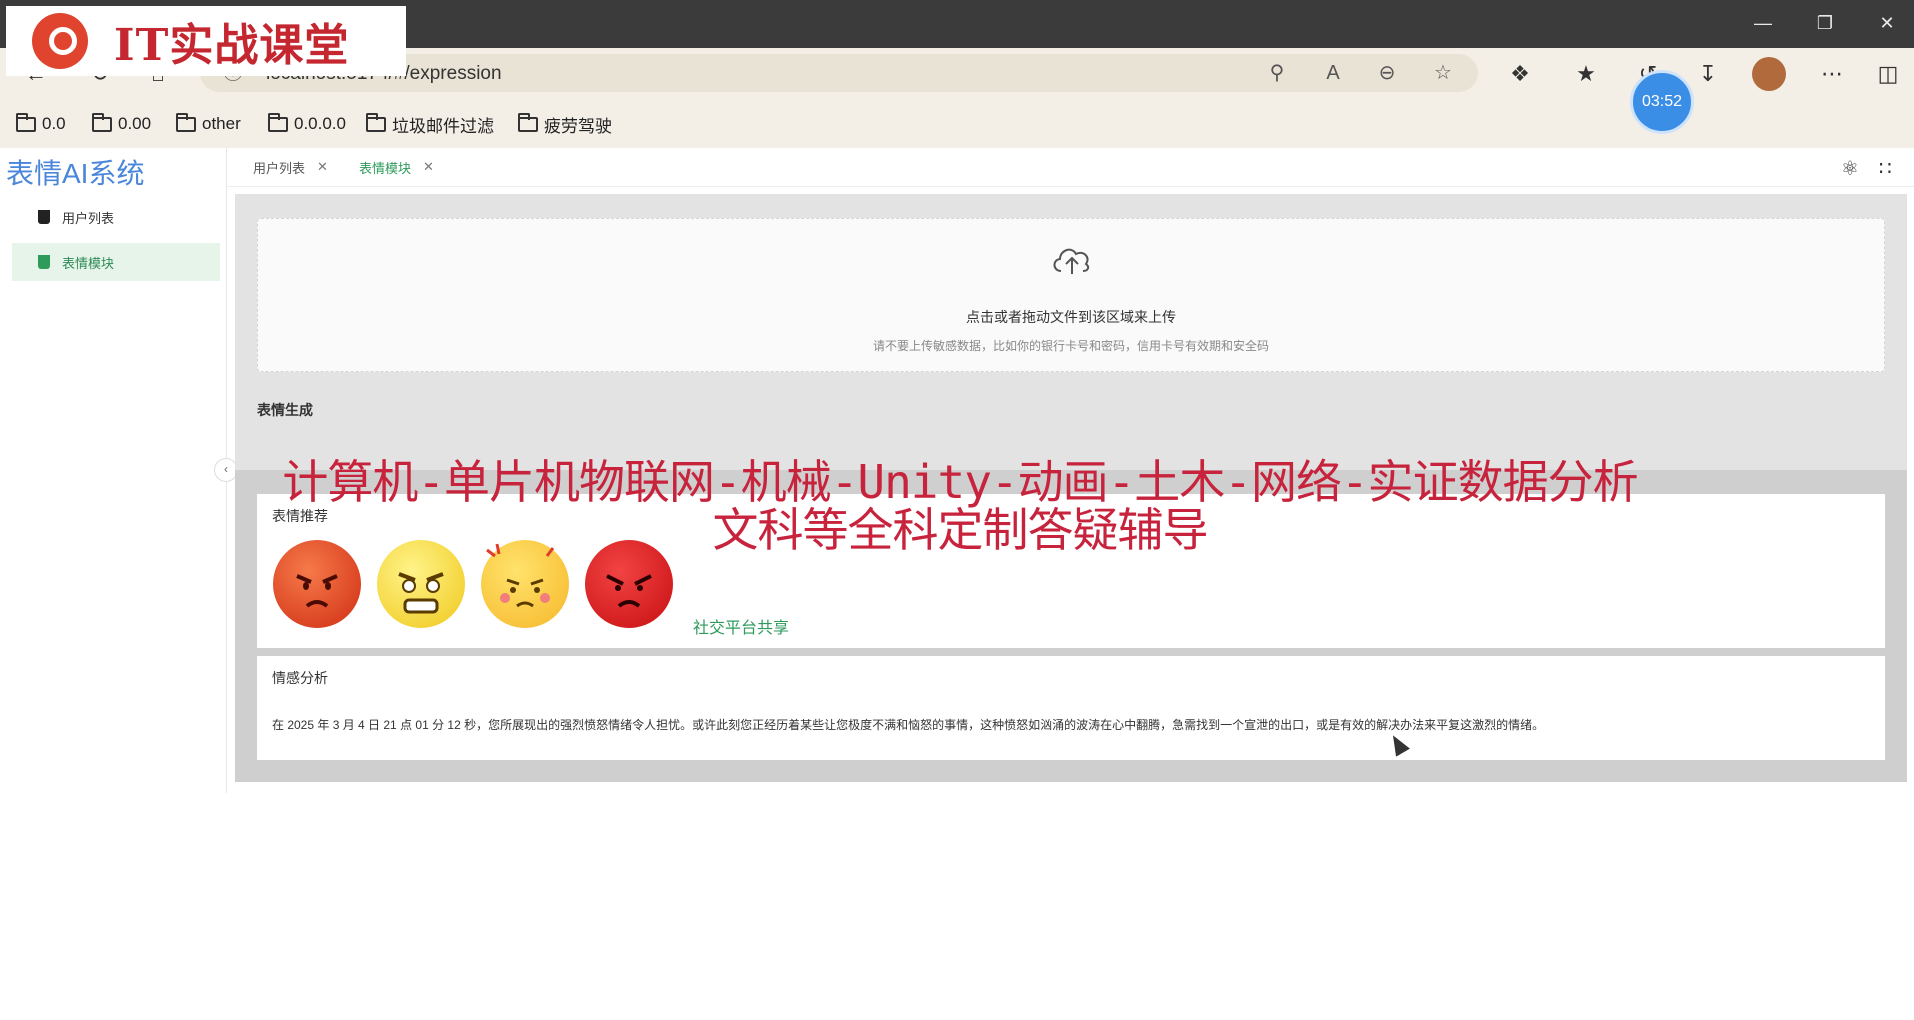 Image resolution: width=1914 pixels, height=1020 pixels. Describe the element at coordinates (232, 45) in the screenshot. I see `logo-text: IT实战课堂` at that location.